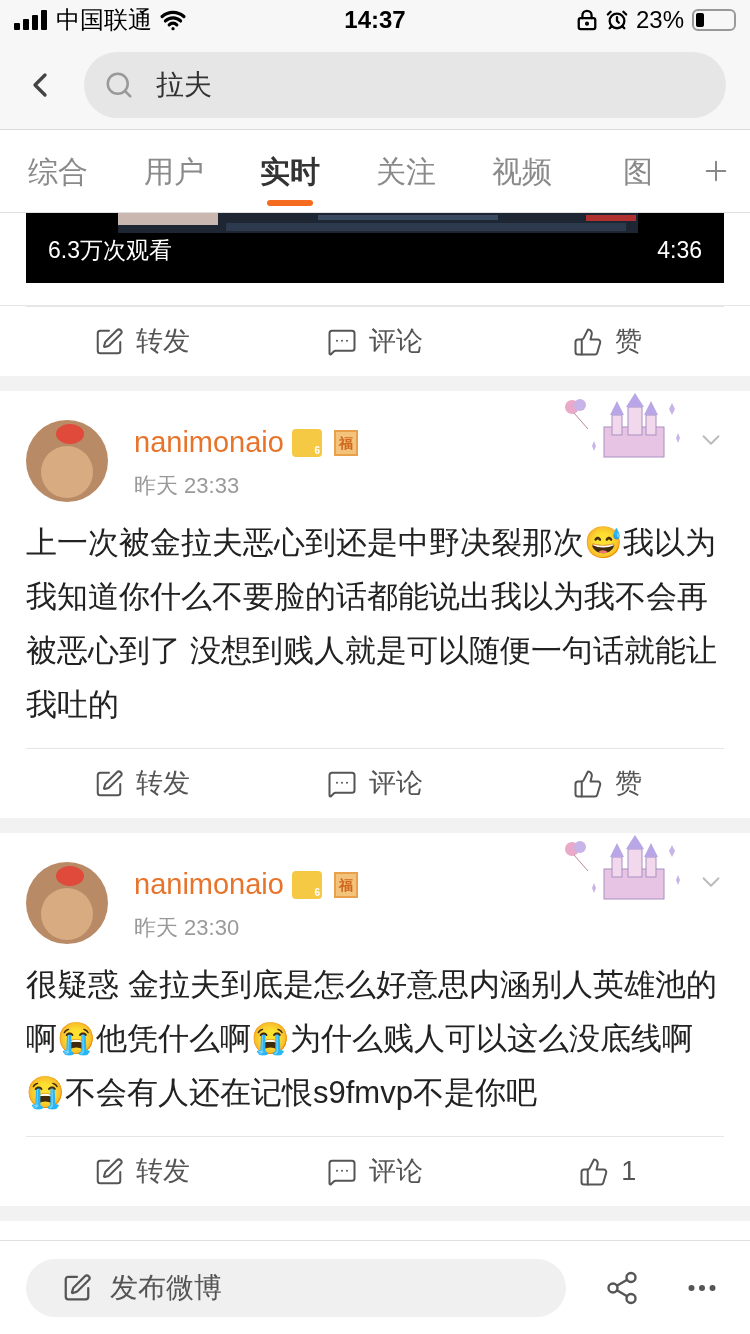 This screenshot has height=1334, width=750. Describe the element at coordinates (77, 1287) in the screenshot. I see `compose-icon` at that location.